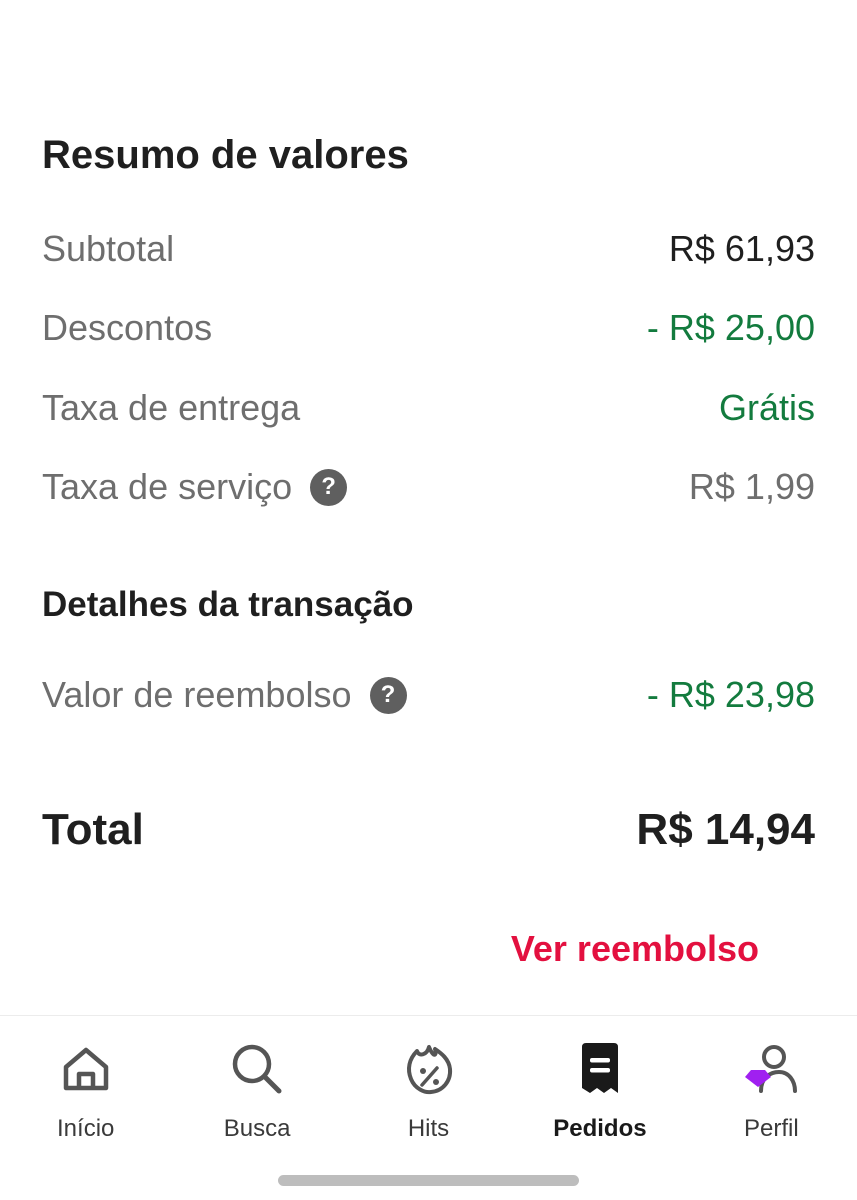 This screenshot has width=857, height=1200. I want to click on service-fee-label-group: Taxa de serviço ?, so click(195, 487).